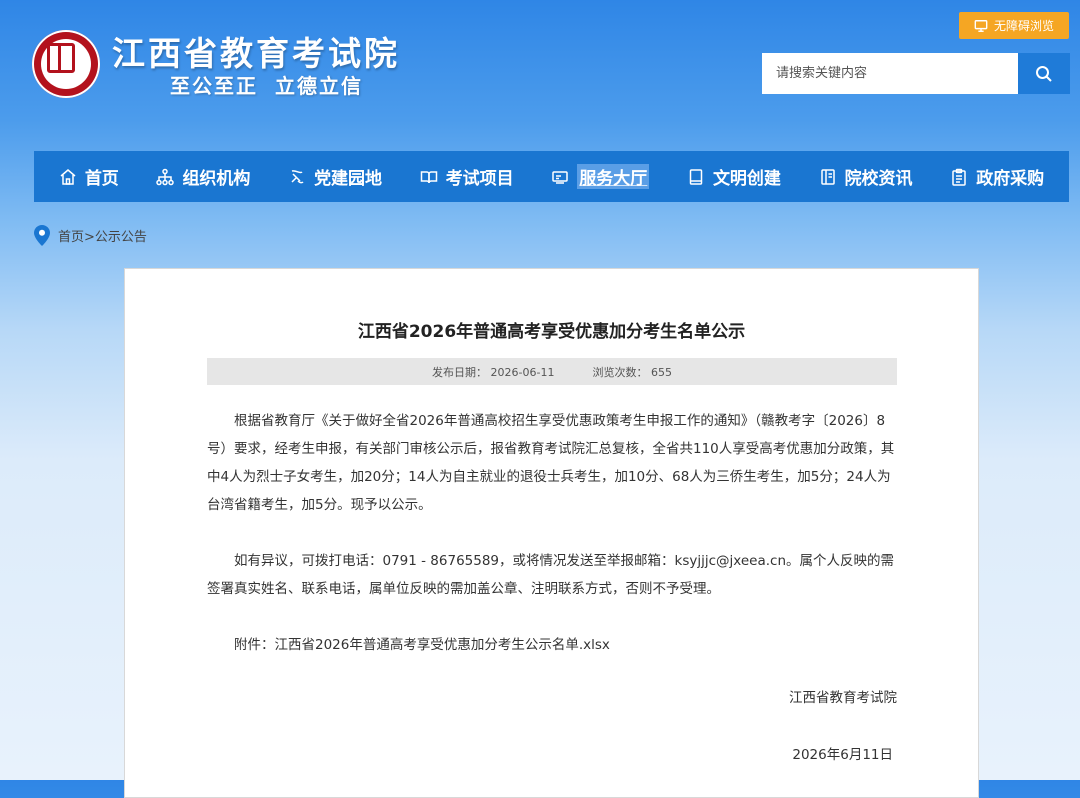 Image resolution: width=1080 pixels, height=798 pixels. I want to click on nav-label: 首页, so click(101, 179).